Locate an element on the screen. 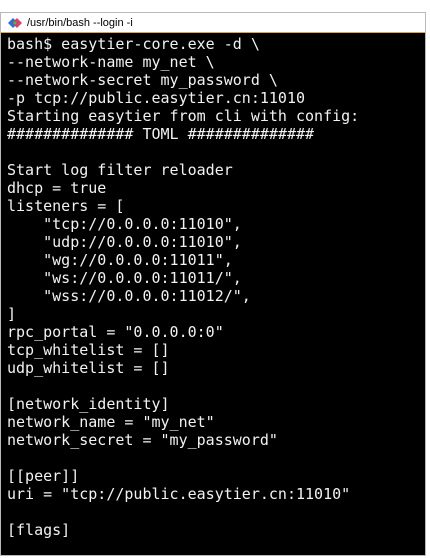  terminal-line: "tcp://0.0.0.0:11010", is located at coordinates (124, 224).